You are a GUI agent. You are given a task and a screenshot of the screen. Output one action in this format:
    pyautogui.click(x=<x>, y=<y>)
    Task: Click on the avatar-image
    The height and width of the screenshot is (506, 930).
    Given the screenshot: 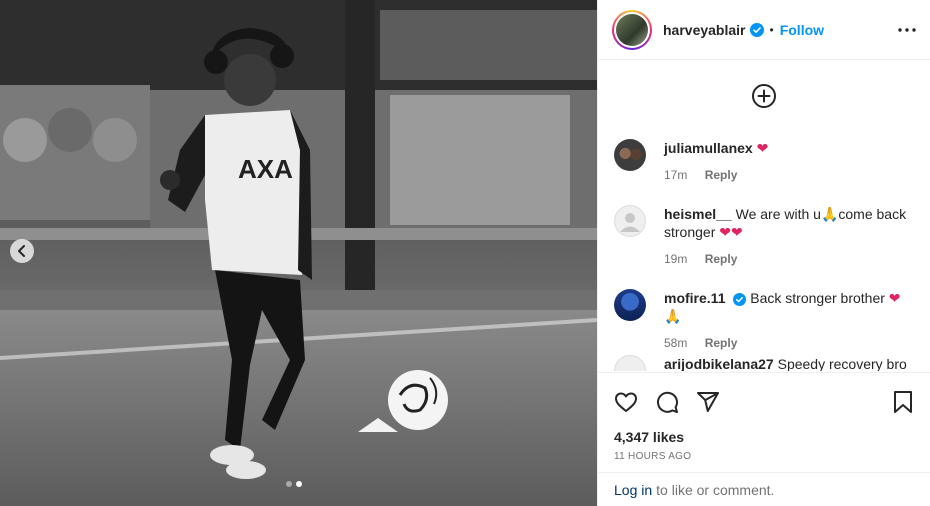 What is the action you would take?
    pyautogui.click(x=632, y=29)
    